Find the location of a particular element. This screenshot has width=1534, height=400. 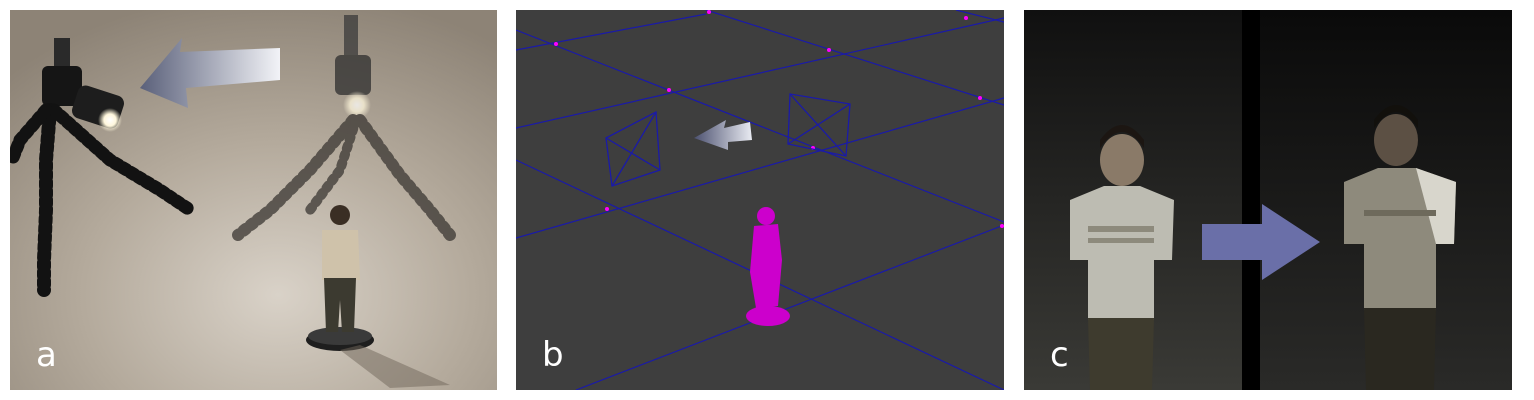

panel-b-label: b is located at coordinates (553, 355).